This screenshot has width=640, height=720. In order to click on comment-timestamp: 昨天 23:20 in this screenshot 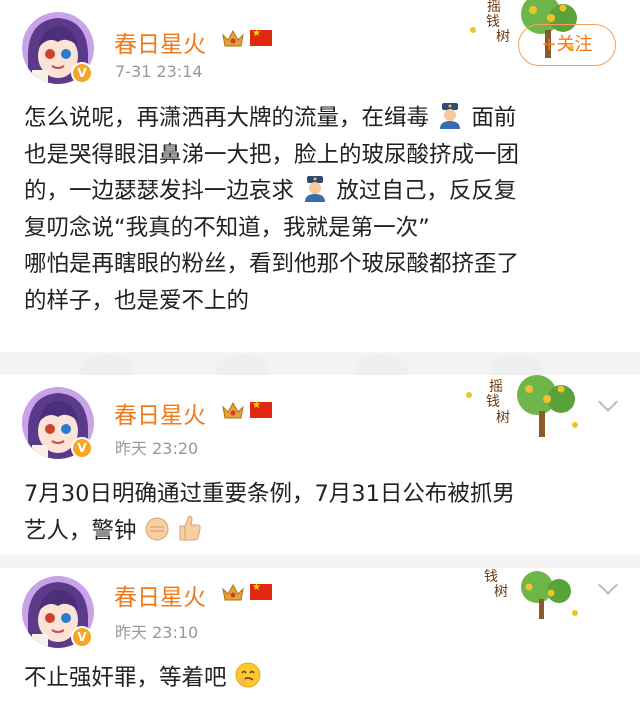, I will do `click(157, 448)`.